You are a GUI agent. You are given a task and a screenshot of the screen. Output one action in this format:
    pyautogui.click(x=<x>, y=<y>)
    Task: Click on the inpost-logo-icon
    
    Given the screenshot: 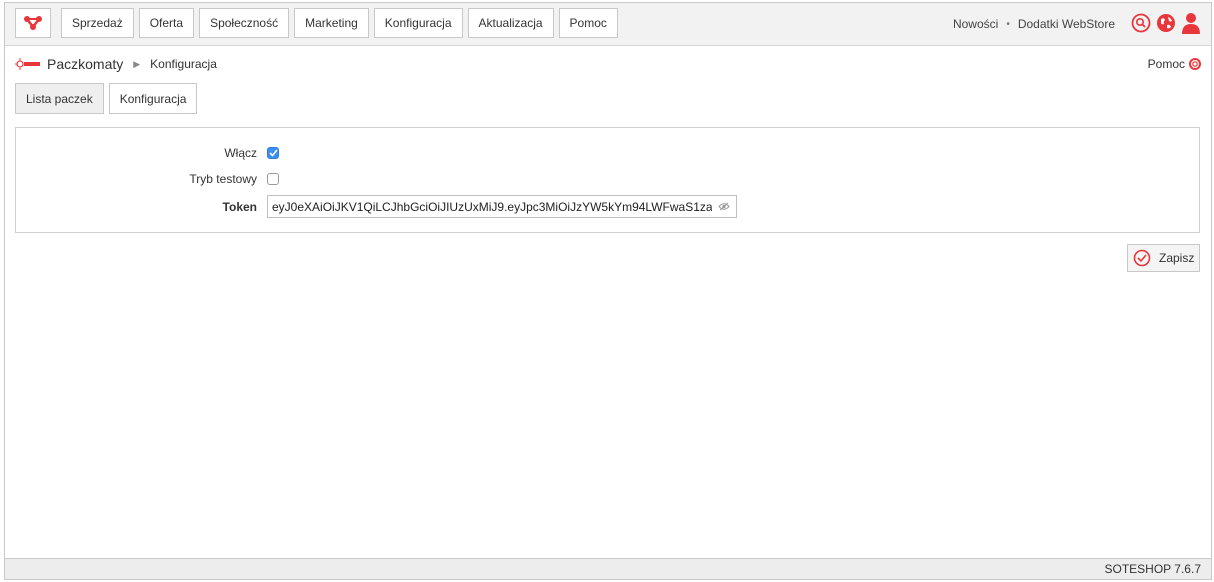 What is the action you would take?
    pyautogui.click(x=27, y=64)
    